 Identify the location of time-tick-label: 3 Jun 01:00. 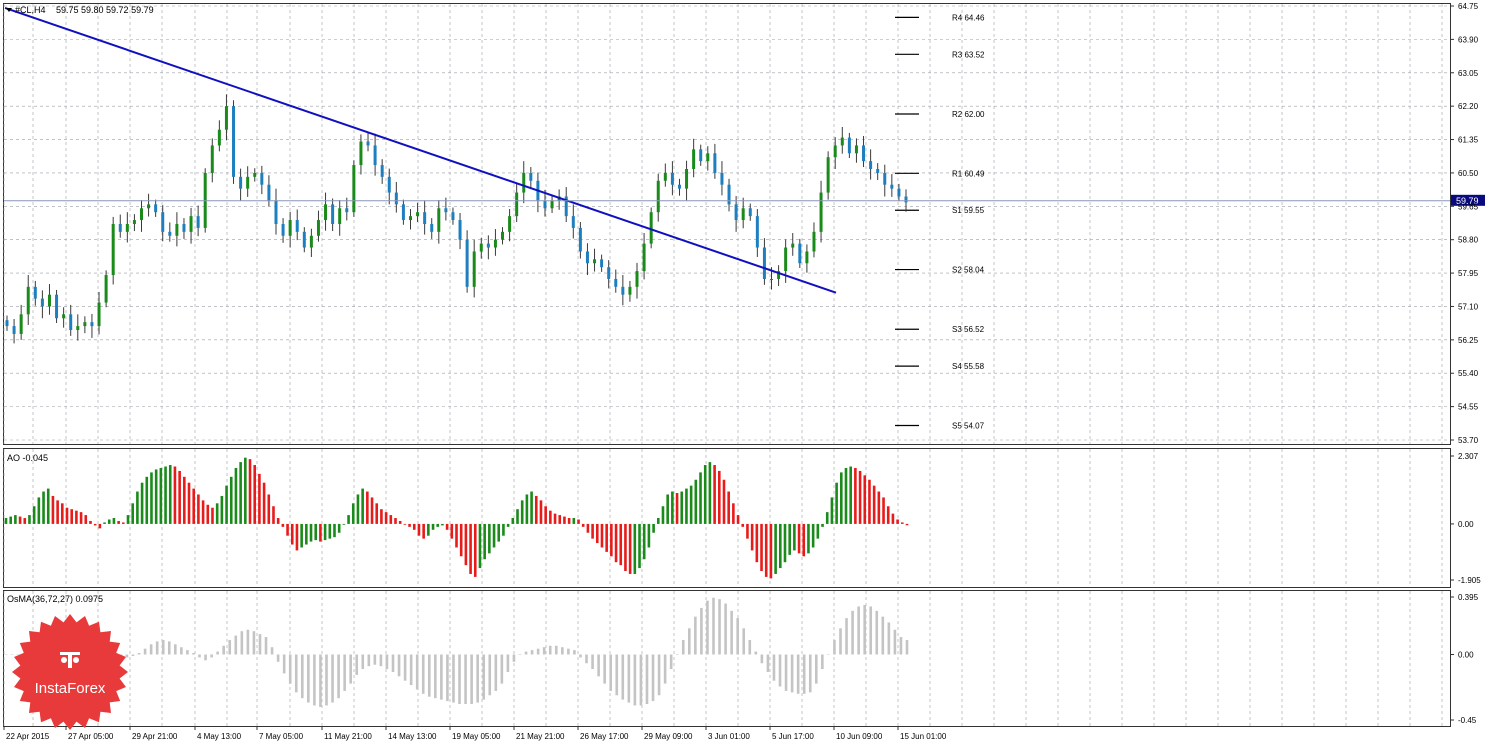
(729, 736).